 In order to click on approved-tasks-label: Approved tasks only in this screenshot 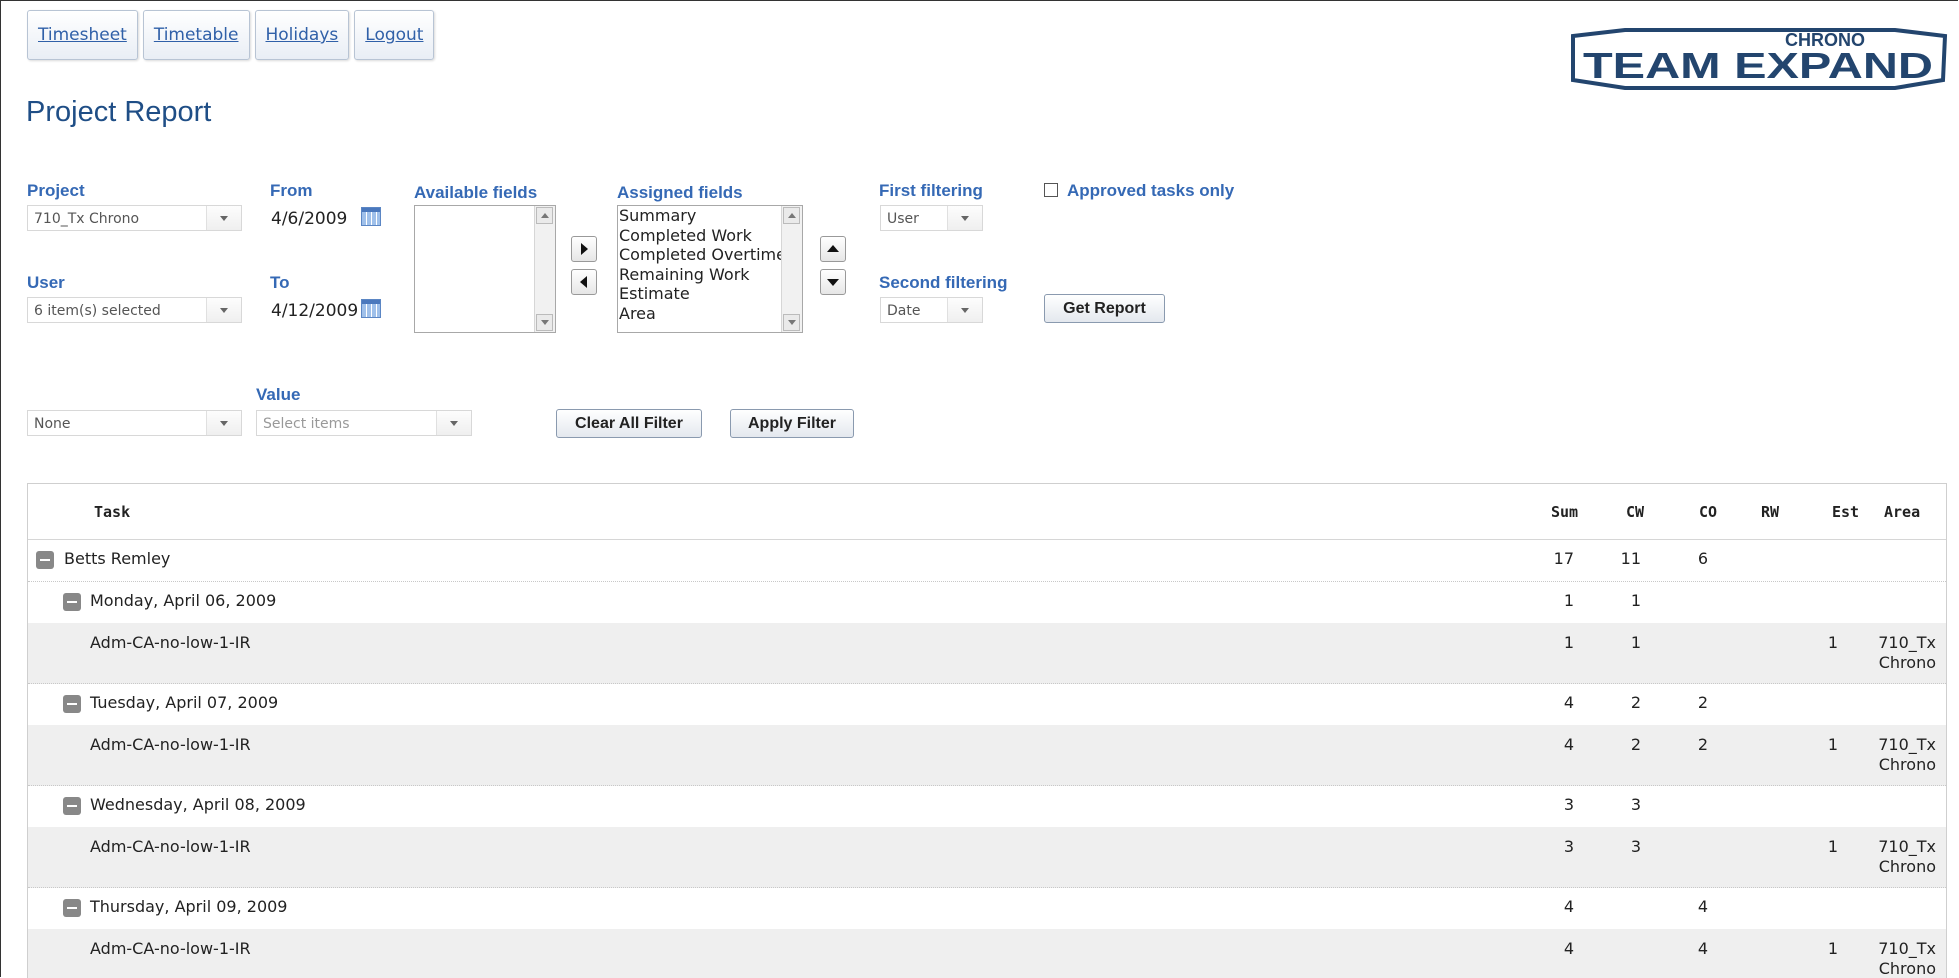, I will do `click(1151, 190)`.